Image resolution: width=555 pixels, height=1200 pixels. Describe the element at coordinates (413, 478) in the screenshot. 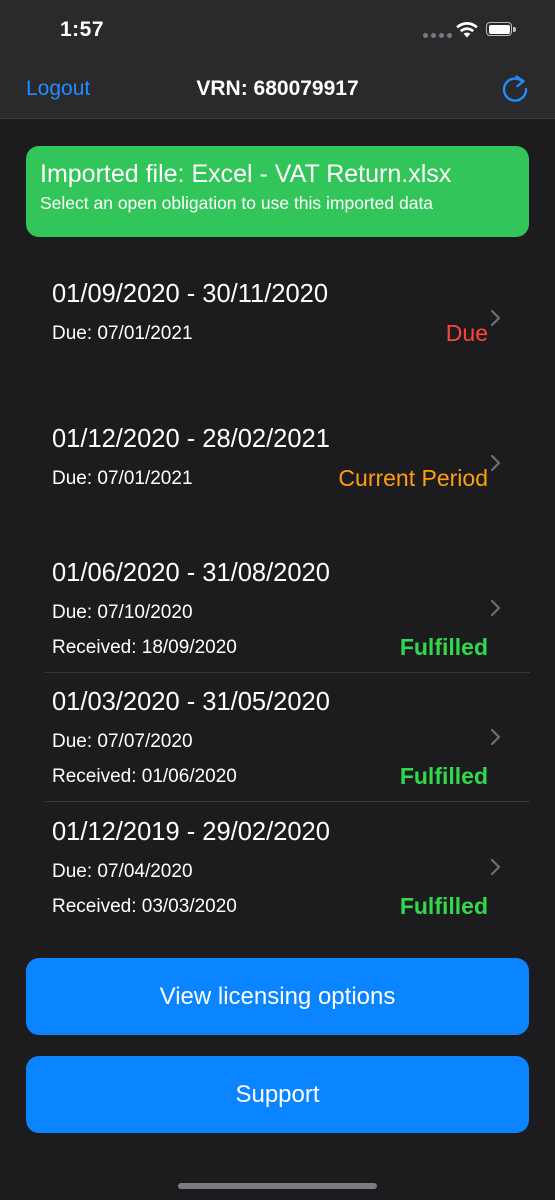

I see `obligation-status: Current Period` at that location.